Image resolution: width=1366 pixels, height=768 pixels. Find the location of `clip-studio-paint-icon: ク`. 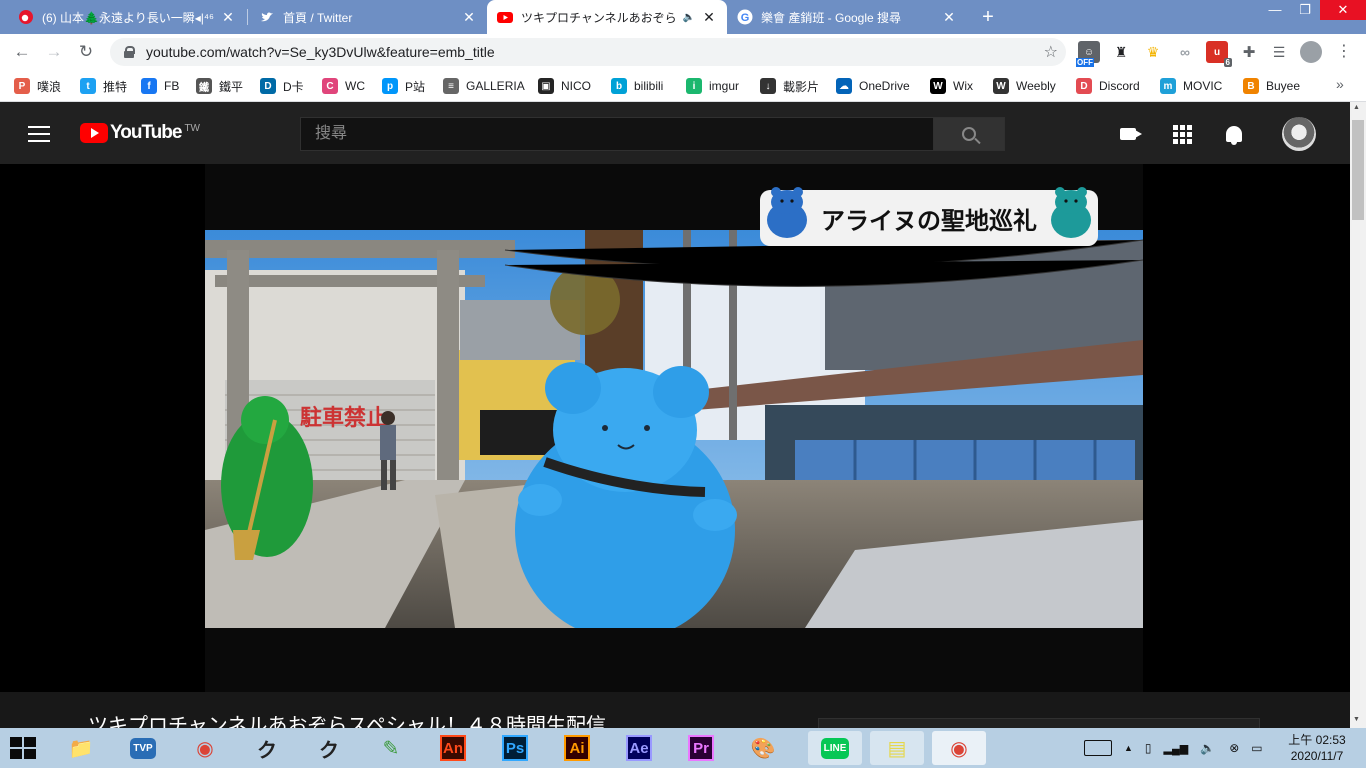

clip-studio-paint-icon: ク is located at coordinates (329, 748).